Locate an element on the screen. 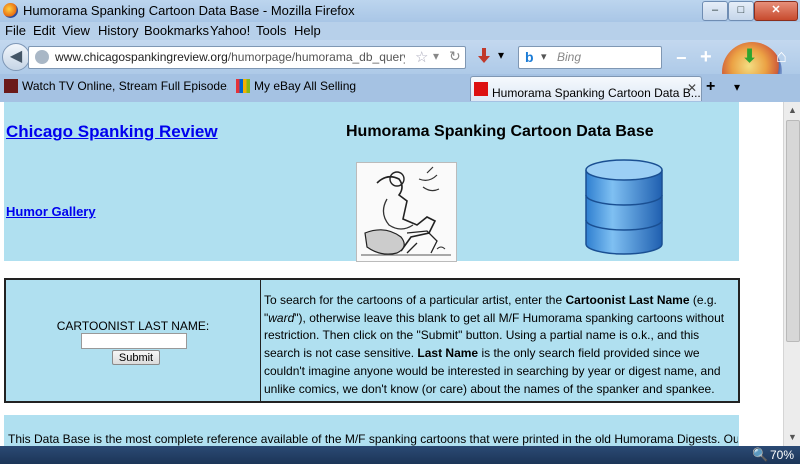 The image size is (800, 464). zoom-in-icon: + is located at coordinates (706, 57).